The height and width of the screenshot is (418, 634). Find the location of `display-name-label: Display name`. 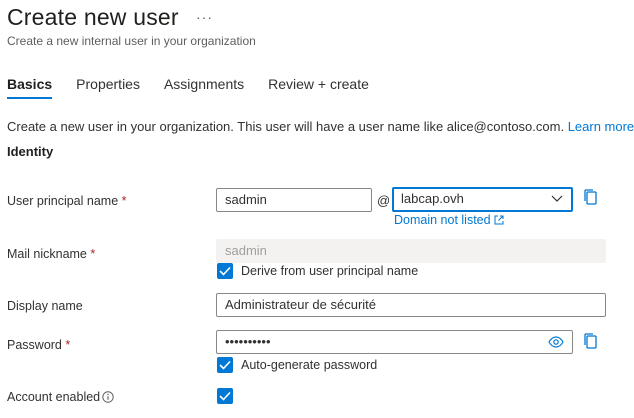

display-name-label: Display name is located at coordinates (45, 306).